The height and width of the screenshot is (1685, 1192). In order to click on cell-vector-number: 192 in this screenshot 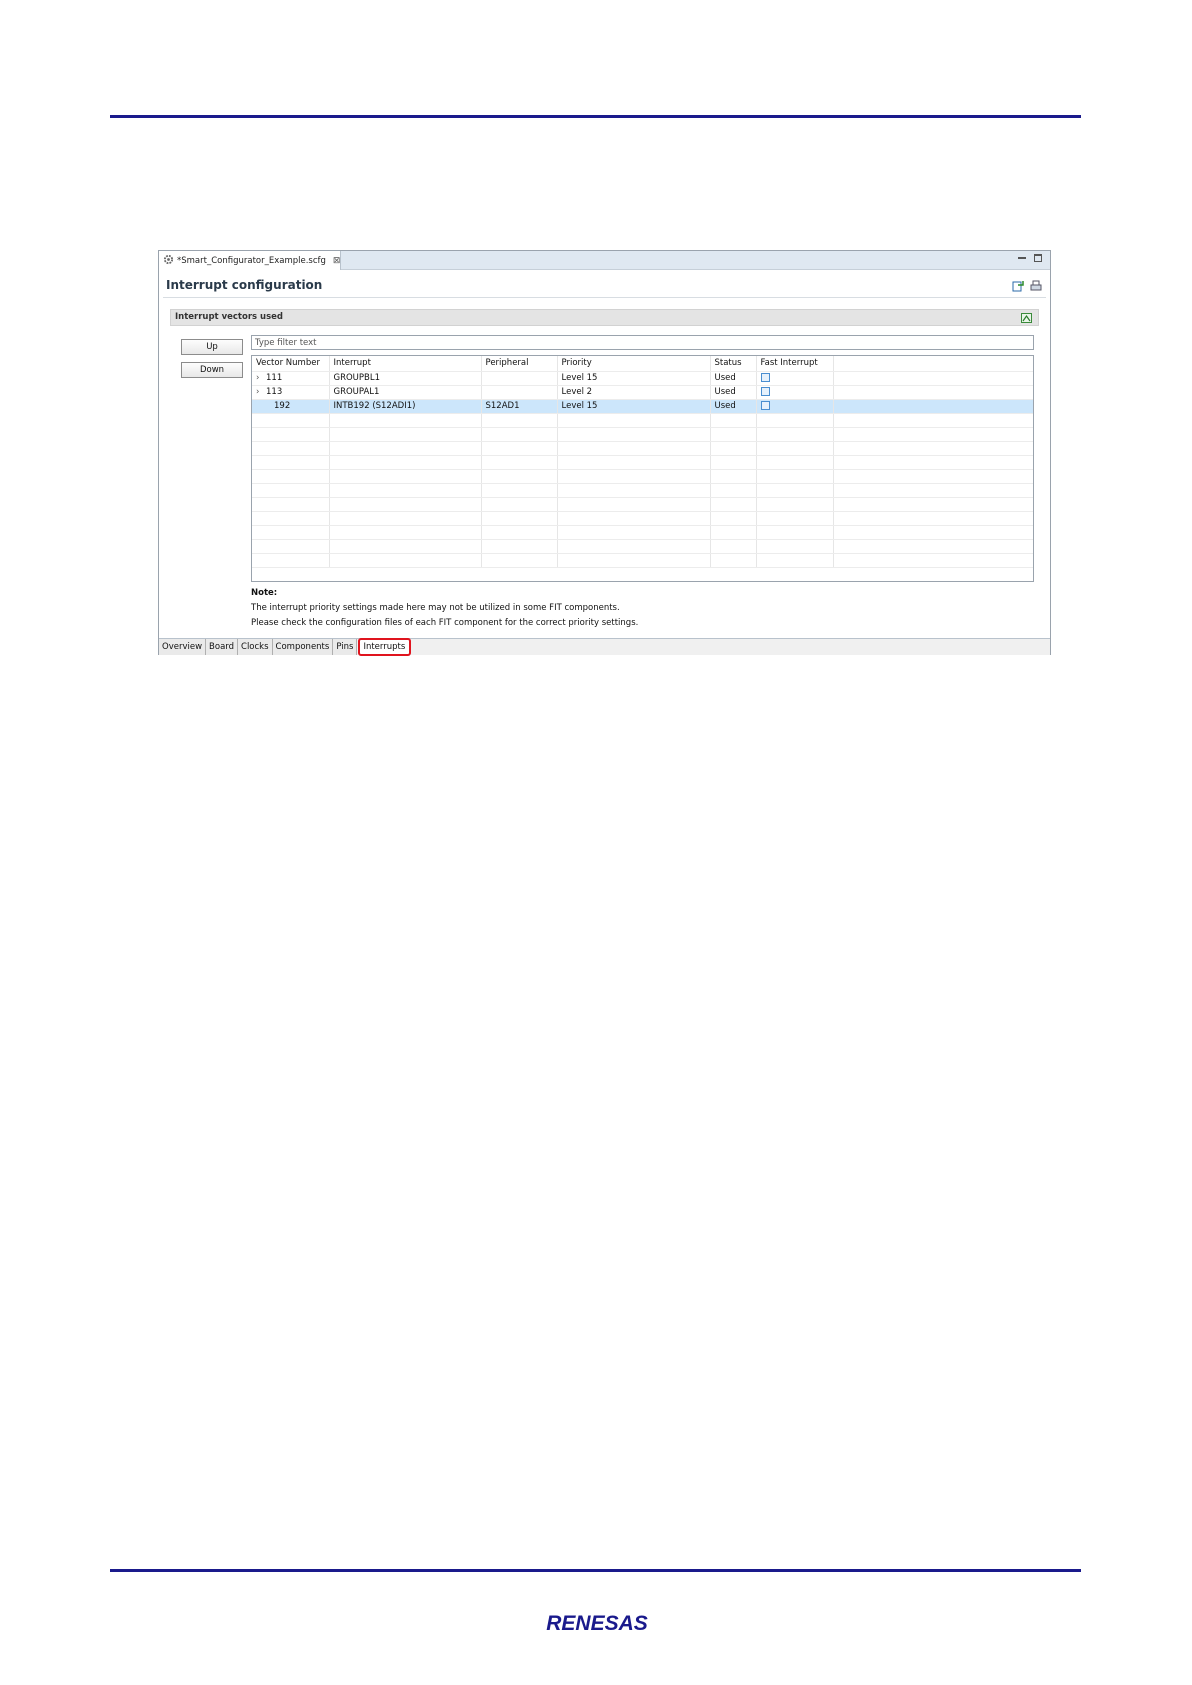, I will do `click(291, 406)`.